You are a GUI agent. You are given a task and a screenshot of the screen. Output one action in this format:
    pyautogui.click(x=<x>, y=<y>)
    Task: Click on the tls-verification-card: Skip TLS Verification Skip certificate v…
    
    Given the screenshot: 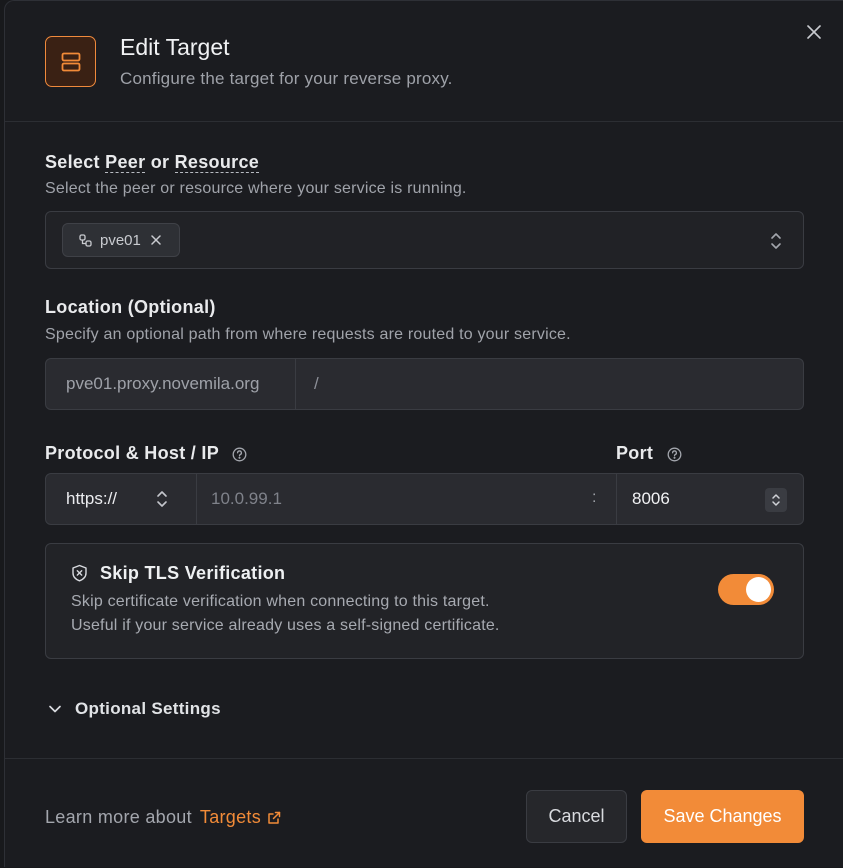 What is the action you would take?
    pyautogui.click(x=424, y=601)
    